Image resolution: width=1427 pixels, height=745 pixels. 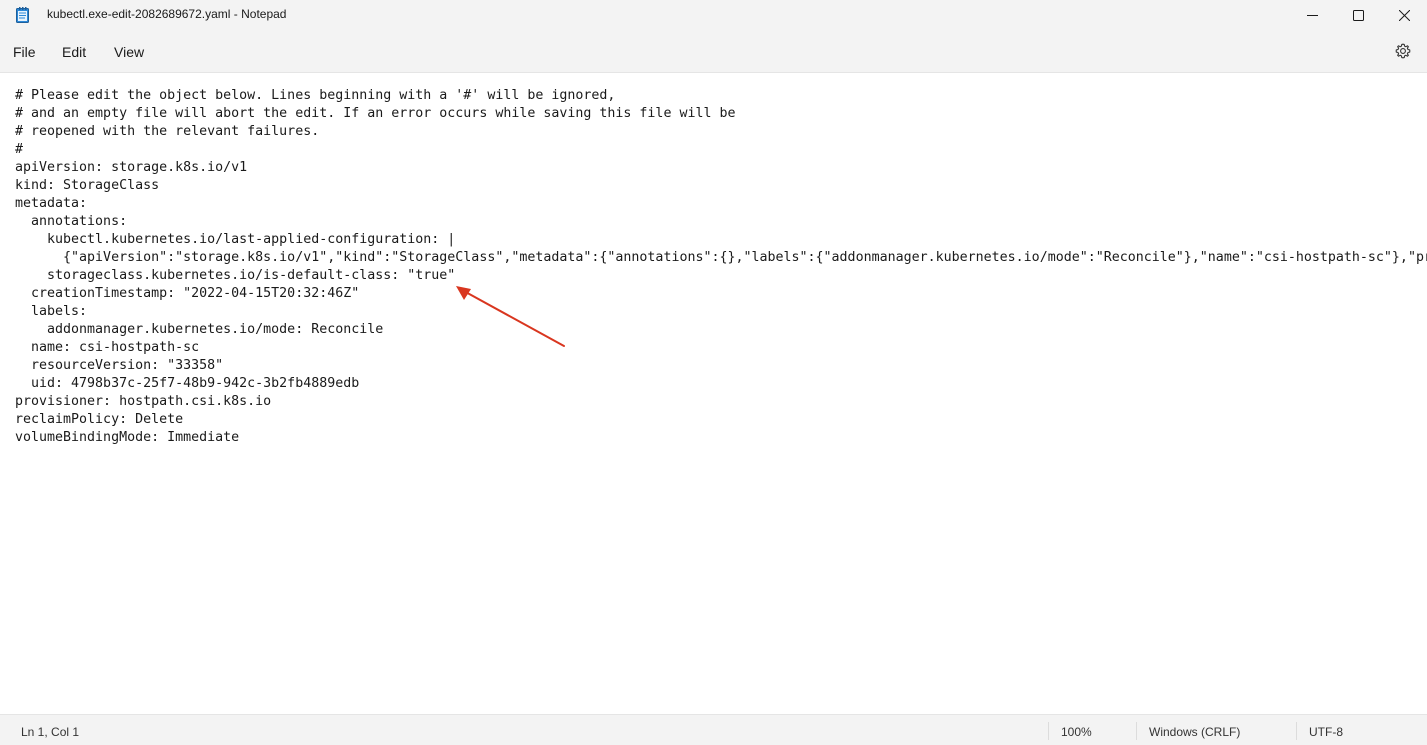 I want to click on status-bar: Ln 1, Col 1 100% Windows (CRLF) UTF-8, so click(x=713, y=729).